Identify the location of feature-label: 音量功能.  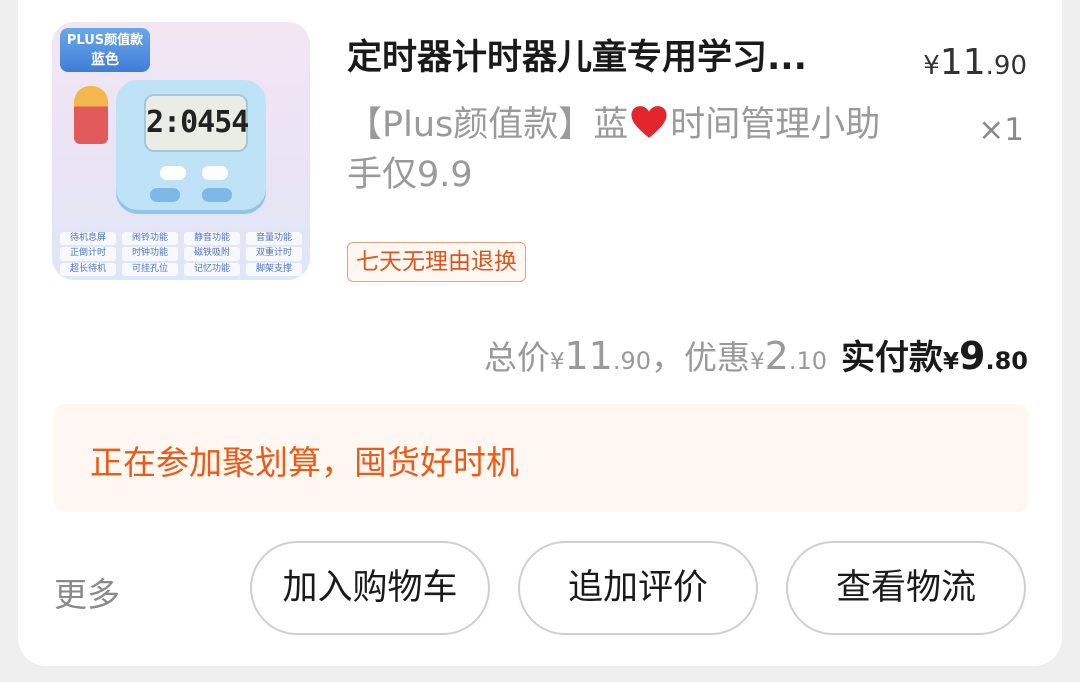
(274, 239).